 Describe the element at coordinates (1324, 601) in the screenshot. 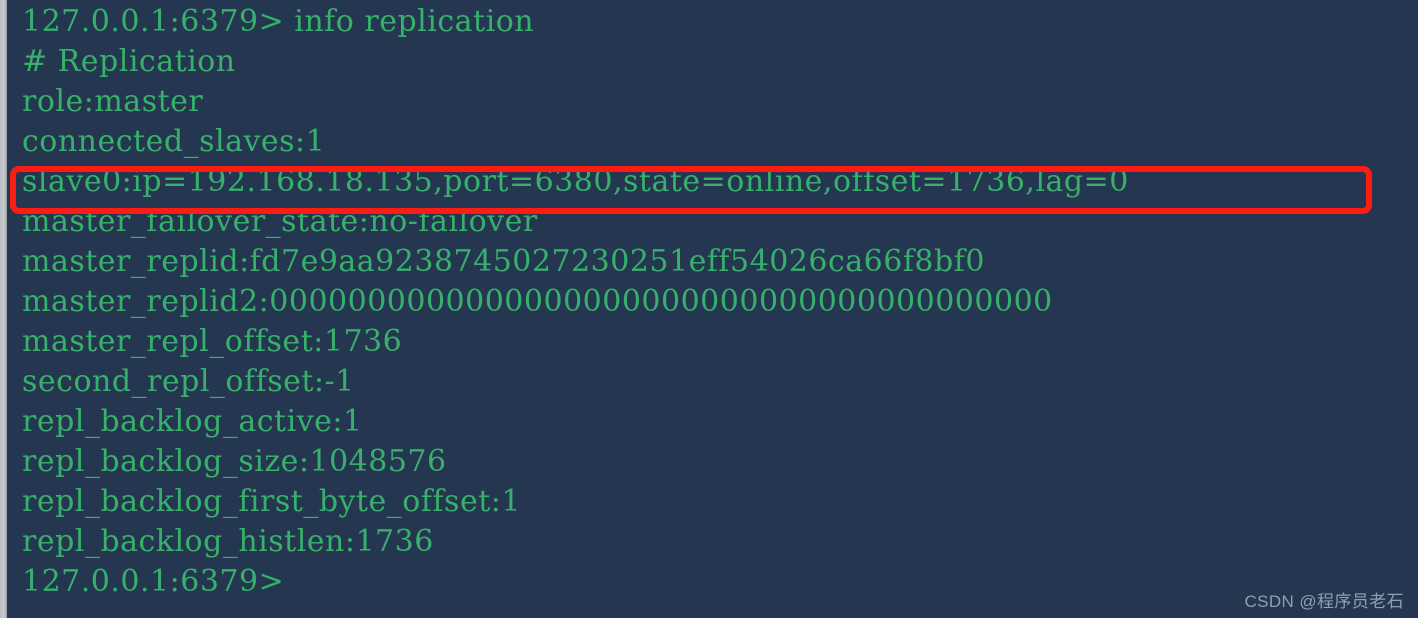

I see `watermark-label: CSDN @程序员老石` at that location.